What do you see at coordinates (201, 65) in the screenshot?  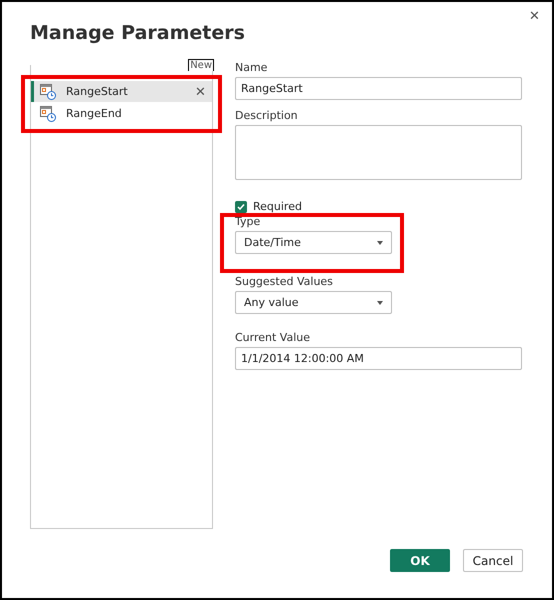 I see `new-link: New` at bounding box center [201, 65].